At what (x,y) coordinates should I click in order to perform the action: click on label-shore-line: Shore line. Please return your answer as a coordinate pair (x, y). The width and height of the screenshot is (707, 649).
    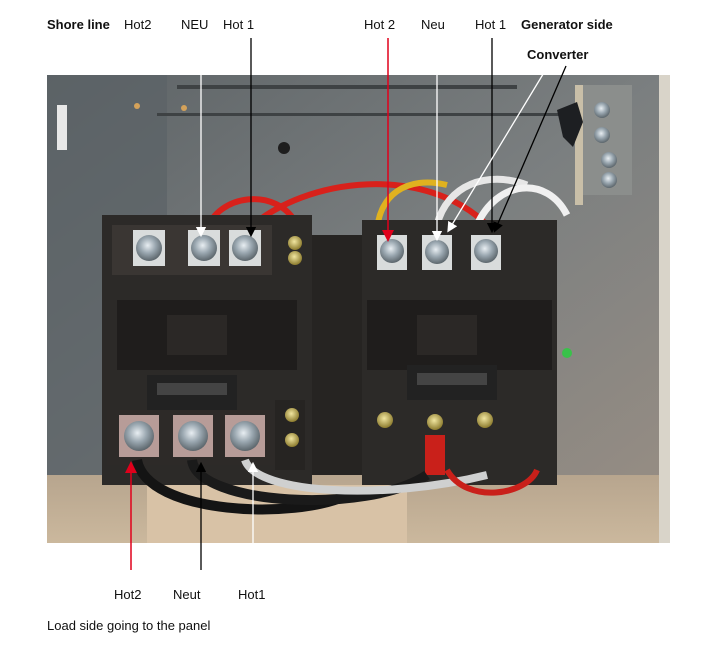
    Looking at the image, I should click on (78, 24).